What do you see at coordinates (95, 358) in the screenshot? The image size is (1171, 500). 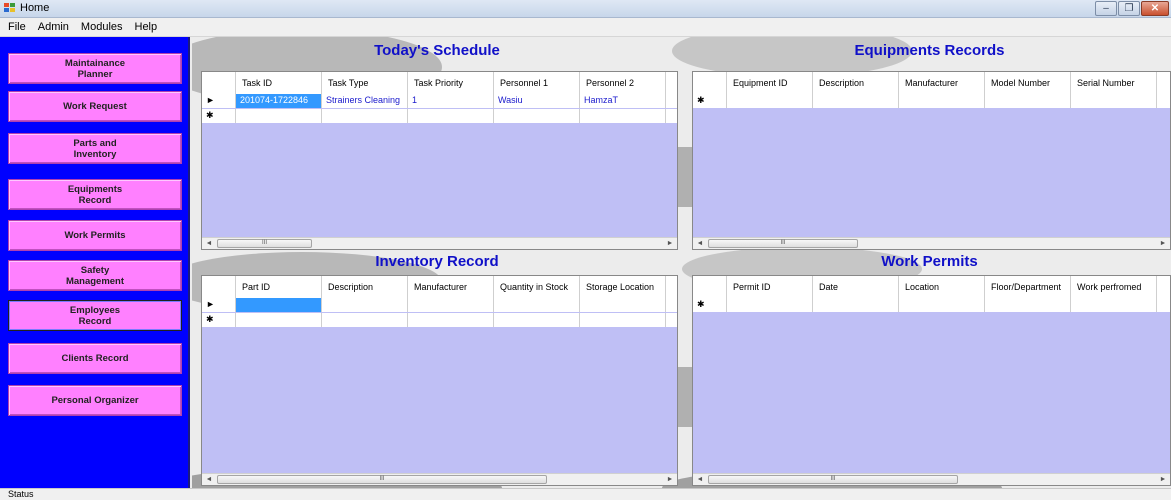 I see `clients-record-button: Clients Record` at bounding box center [95, 358].